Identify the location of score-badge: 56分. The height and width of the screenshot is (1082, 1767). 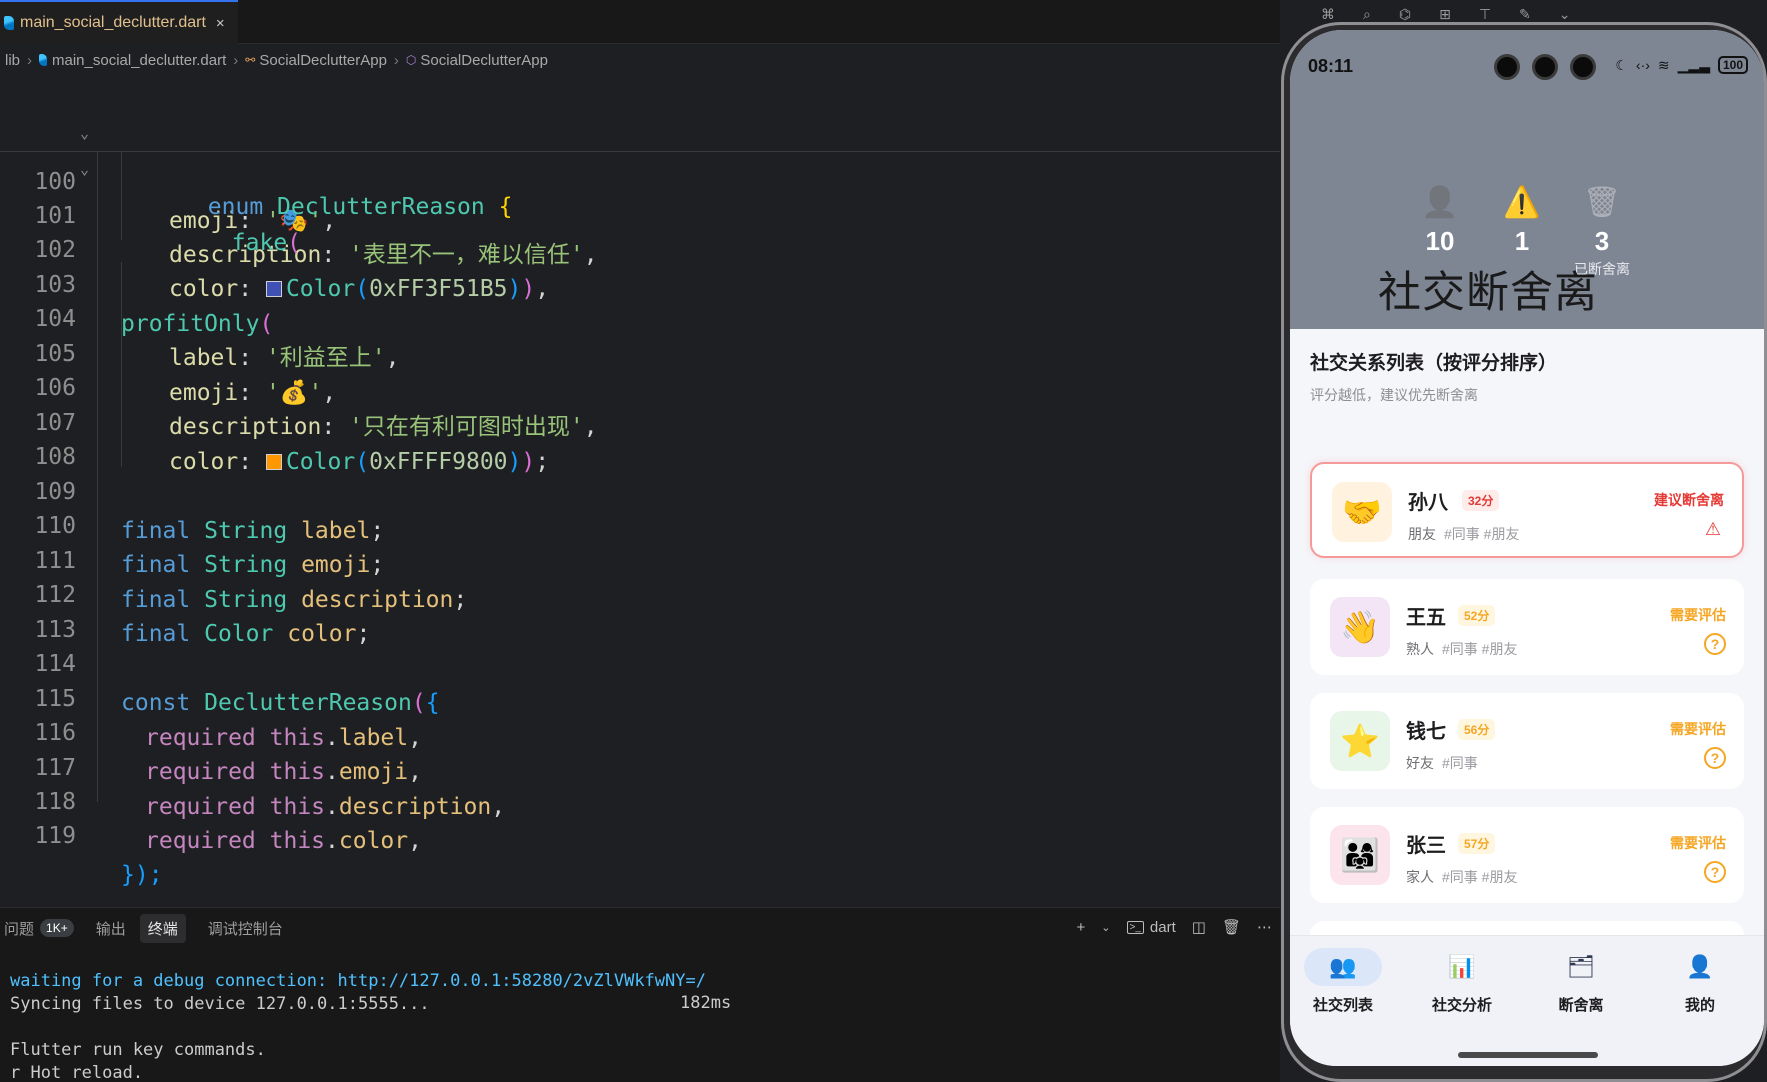
(1477, 729).